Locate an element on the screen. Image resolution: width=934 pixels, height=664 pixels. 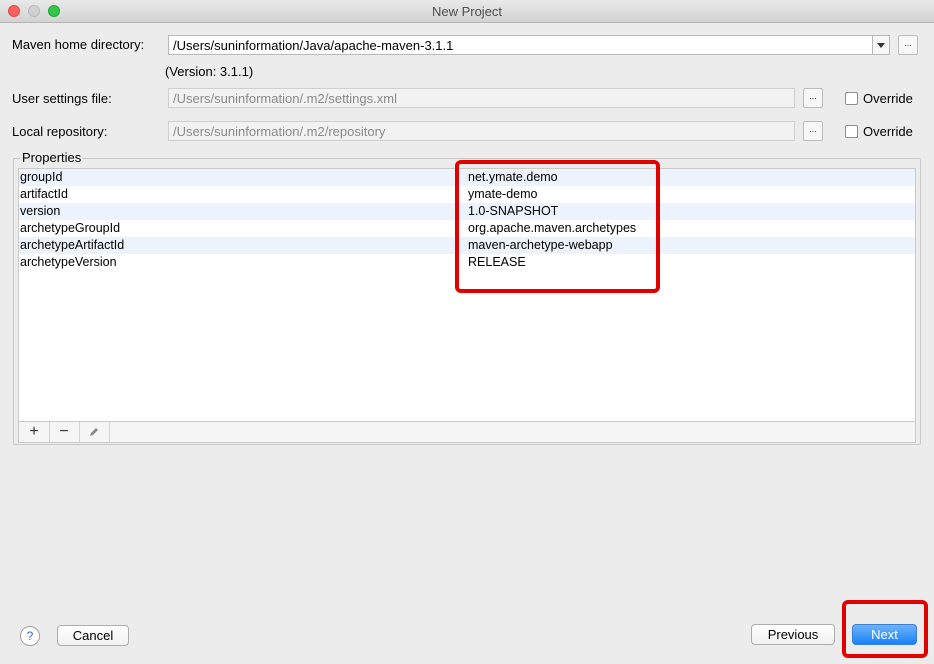
edit-property-button is located at coordinates (94, 432).